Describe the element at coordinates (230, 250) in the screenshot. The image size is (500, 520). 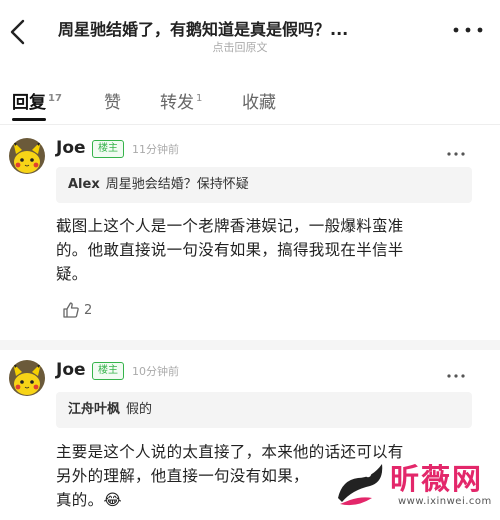
I see `comment-line: 的。他敢直接说一句没有如果，搞得我现在半信半` at that location.